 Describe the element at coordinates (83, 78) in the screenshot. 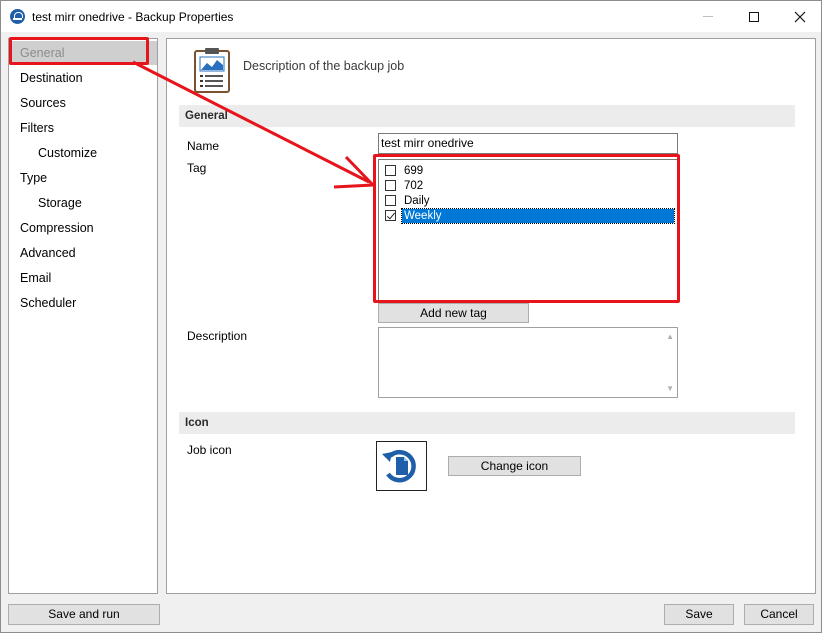

I see `sidebar-item-destination: Destination` at that location.